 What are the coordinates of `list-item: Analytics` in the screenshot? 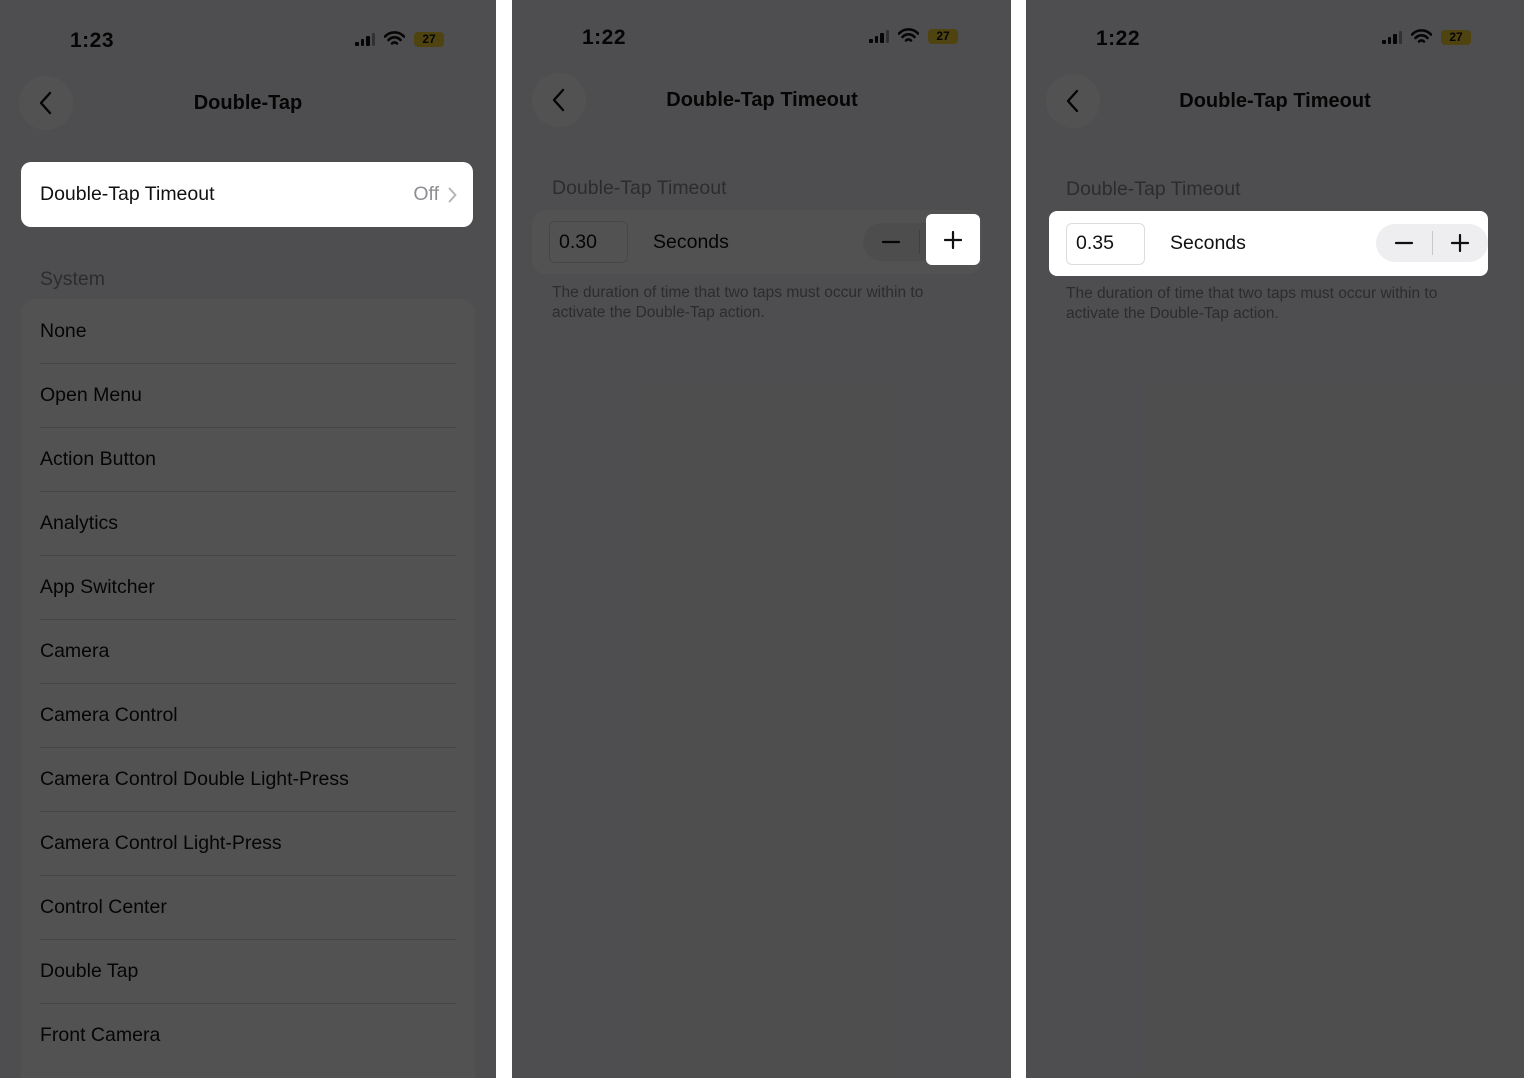 It's located at (248, 523).